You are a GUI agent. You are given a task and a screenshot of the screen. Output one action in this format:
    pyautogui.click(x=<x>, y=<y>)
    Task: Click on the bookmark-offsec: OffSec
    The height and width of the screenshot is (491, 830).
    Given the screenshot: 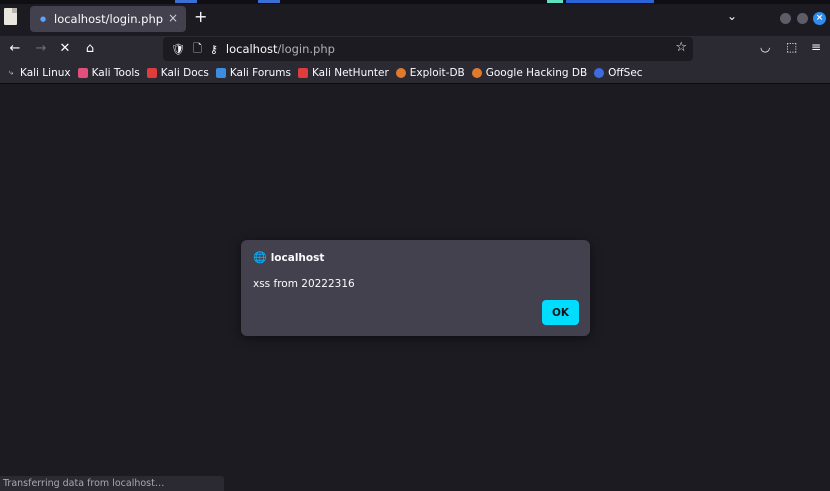 What is the action you would take?
    pyautogui.click(x=618, y=72)
    